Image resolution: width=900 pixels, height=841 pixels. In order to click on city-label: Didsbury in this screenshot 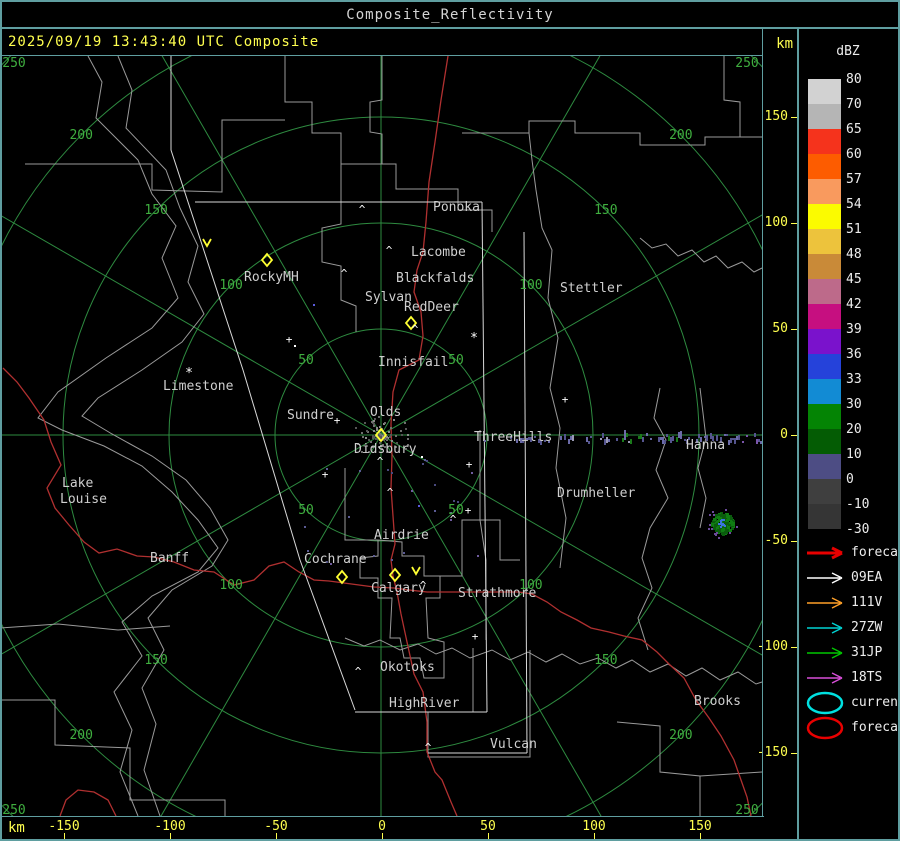, I will do `click(385, 449)`.